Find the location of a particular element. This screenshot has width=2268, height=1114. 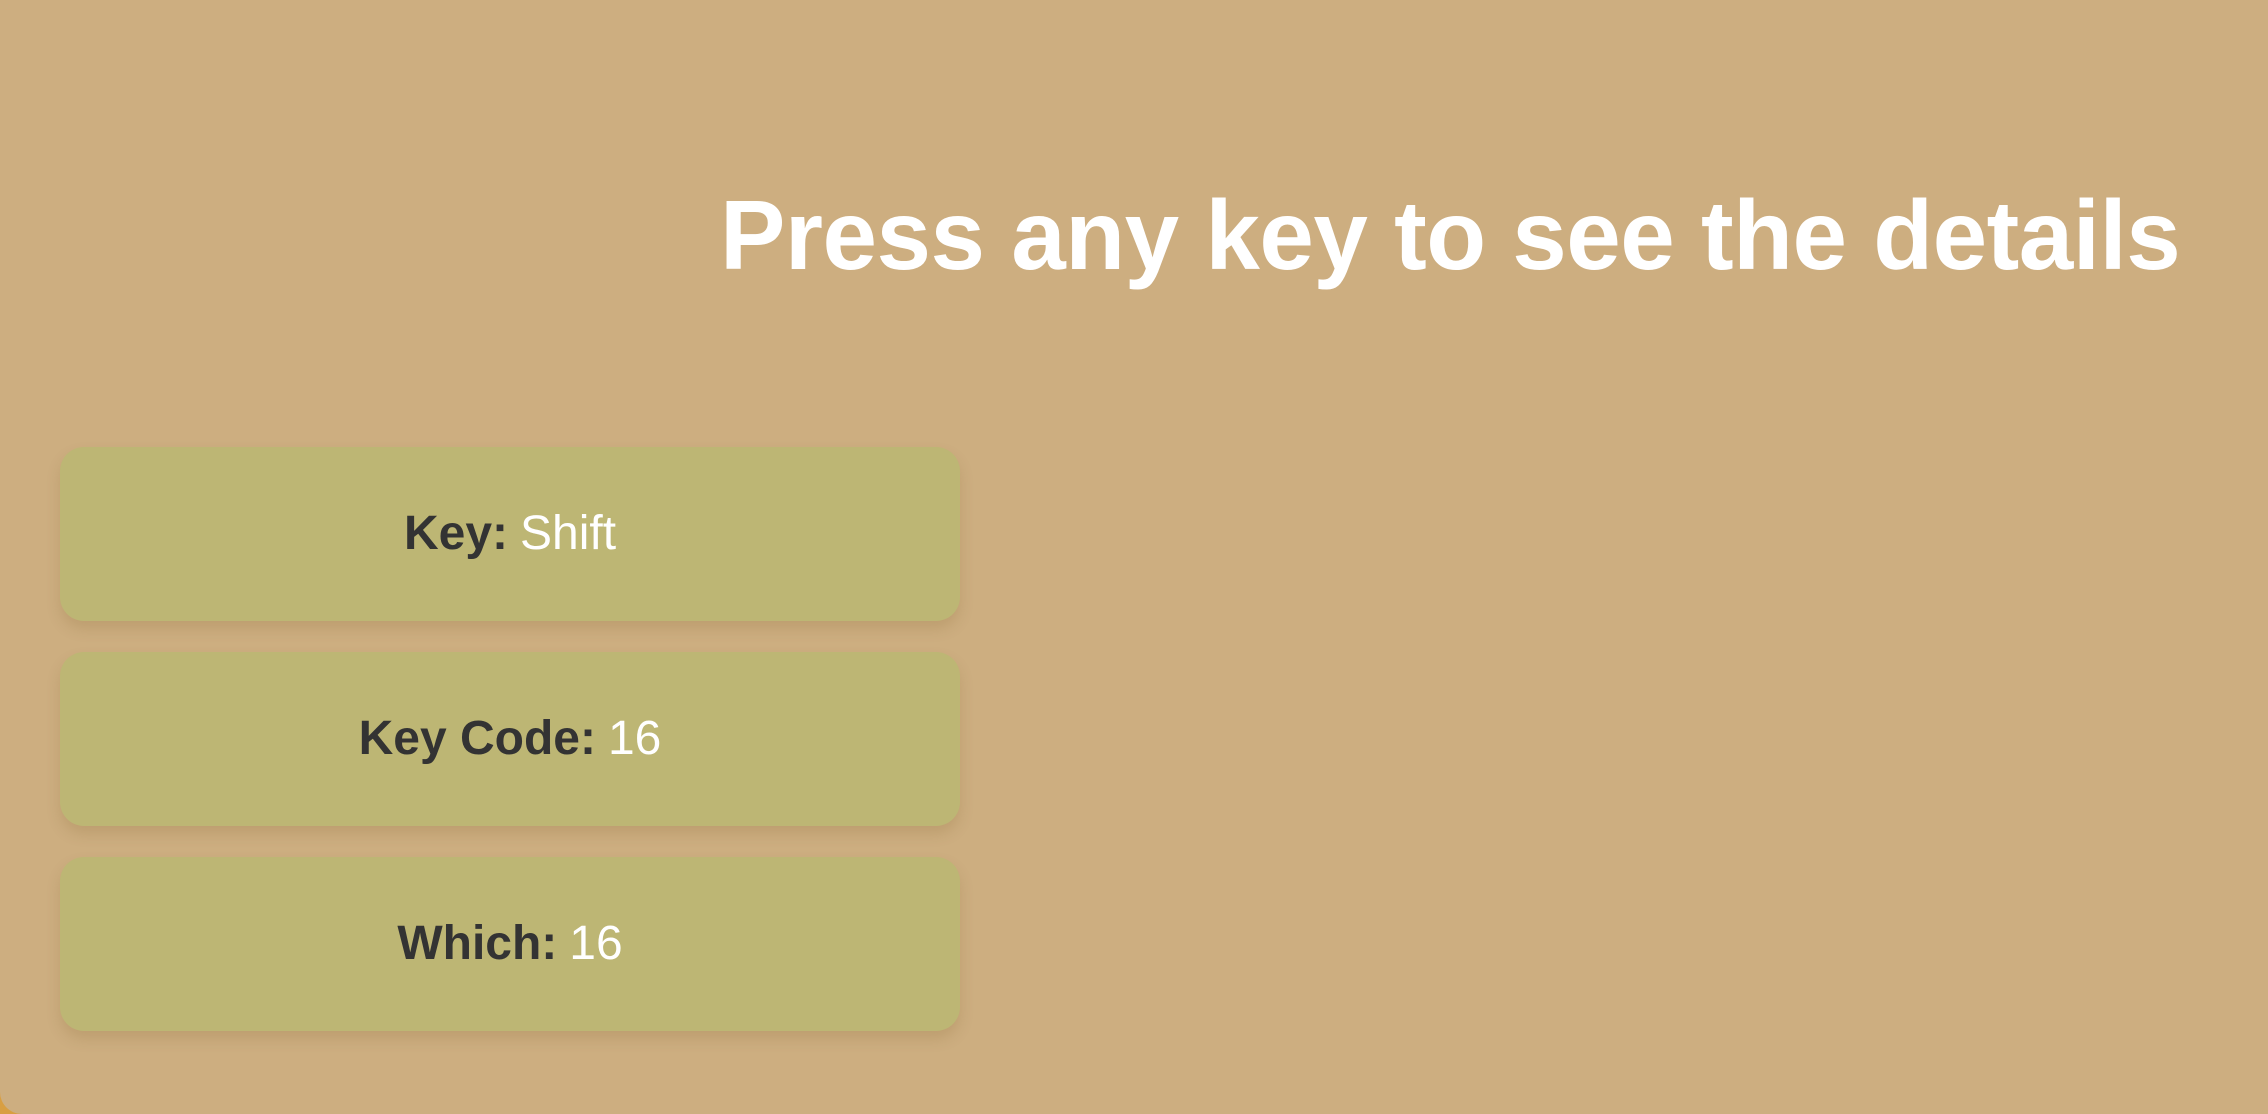

which-value: 16 is located at coordinates (596, 943).